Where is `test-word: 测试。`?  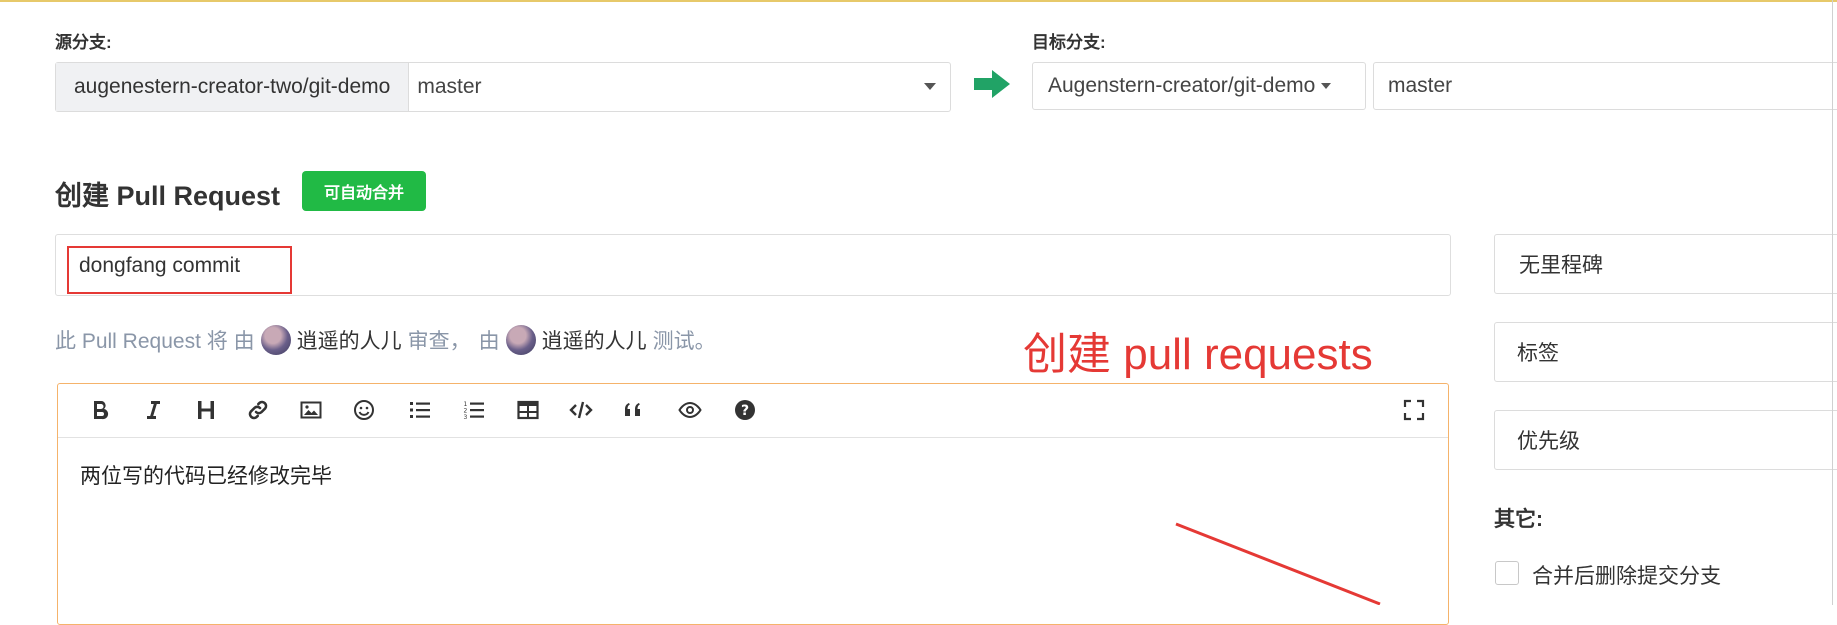
test-word: 测试。 is located at coordinates (684, 341).